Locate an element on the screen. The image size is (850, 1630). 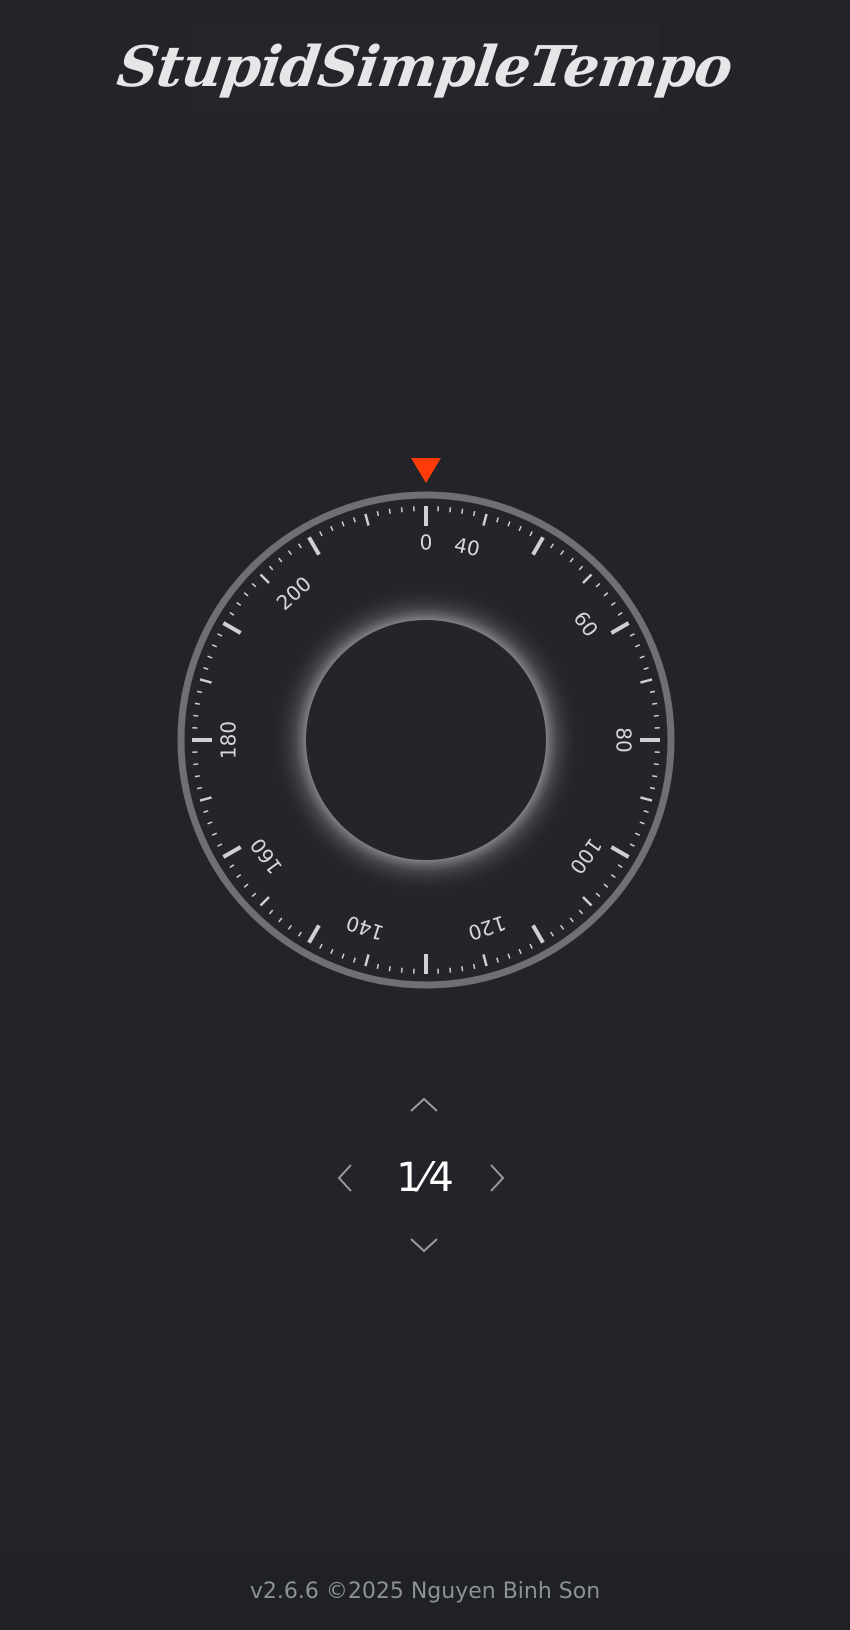
footer-text: v2.6.6 ©2025 Nguyen Binh Son is located at coordinates (425, 1591).